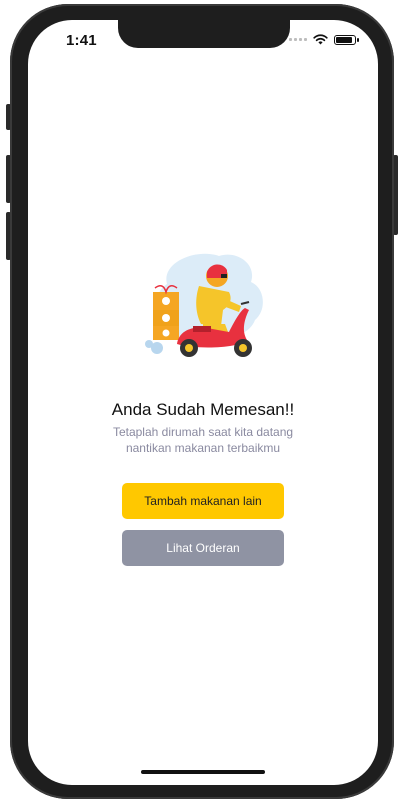  What do you see at coordinates (204, 34) in the screenshot?
I see `notch` at bounding box center [204, 34].